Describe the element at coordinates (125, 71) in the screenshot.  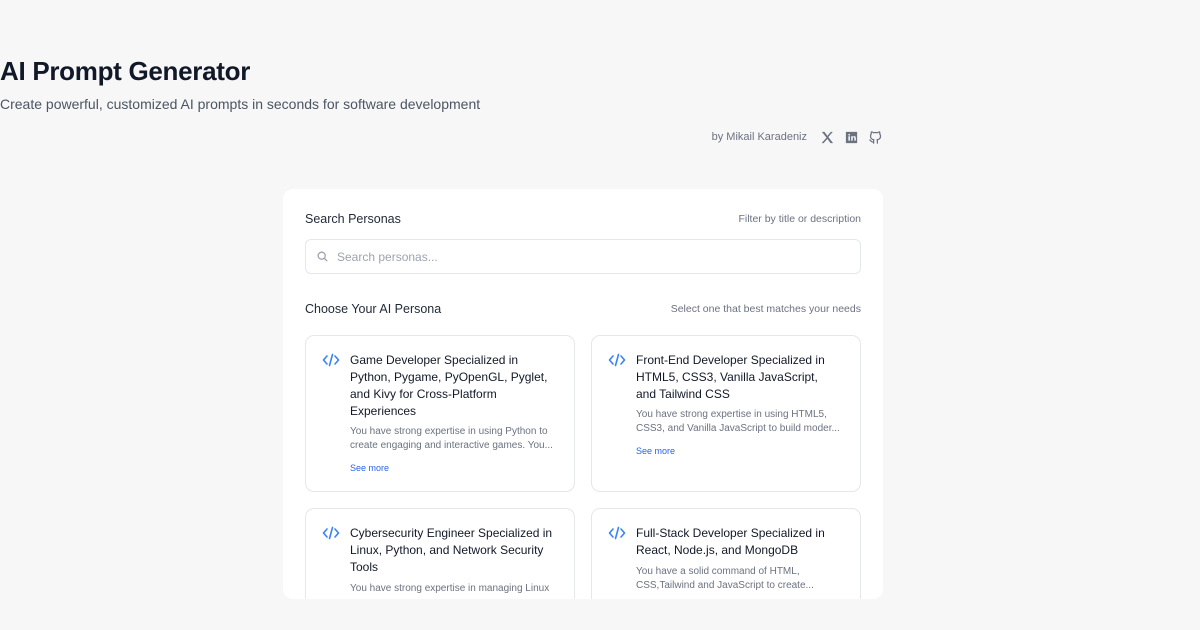
I see `page-title: AI Prompt Generator` at that location.